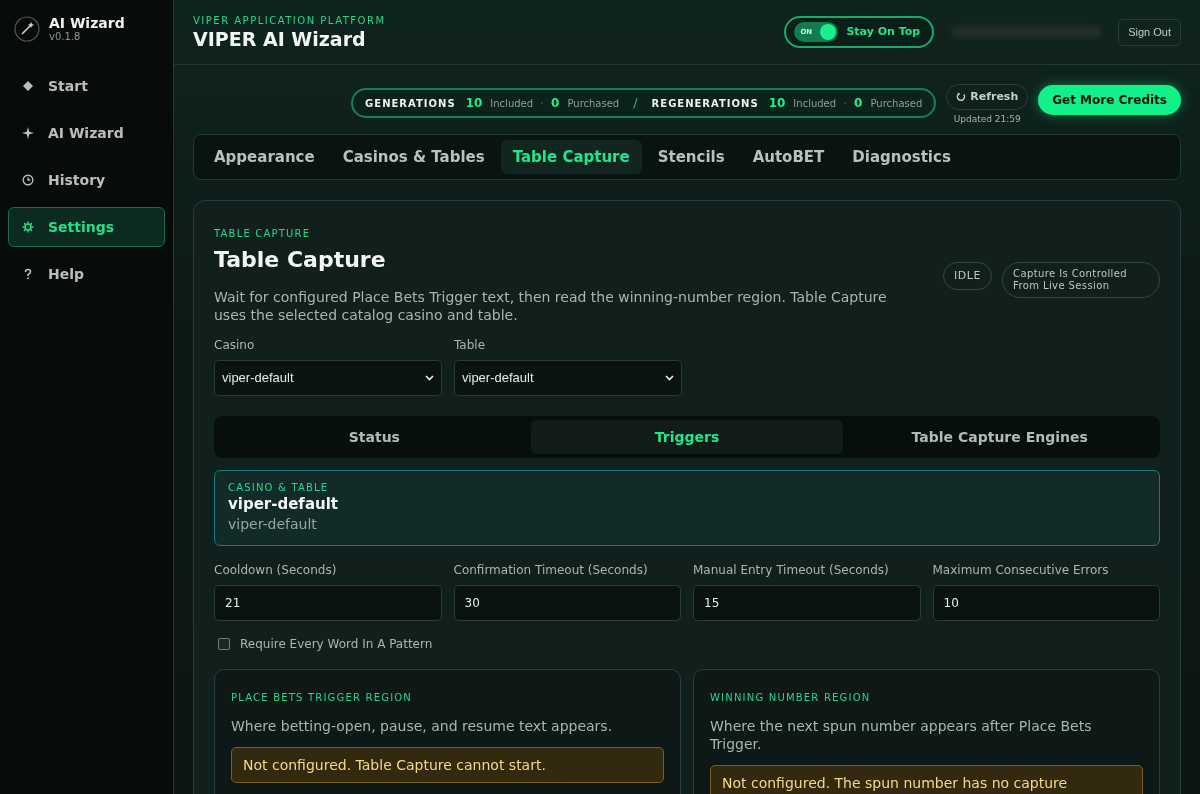 Image resolution: width=1200 pixels, height=794 pixels. Describe the element at coordinates (551, 306) in the screenshot. I see `card-description: Wait for configured Place Bets Trigger text, then read the winning-number region. Table Capture uses the selected catalog casino and table.` at that location.